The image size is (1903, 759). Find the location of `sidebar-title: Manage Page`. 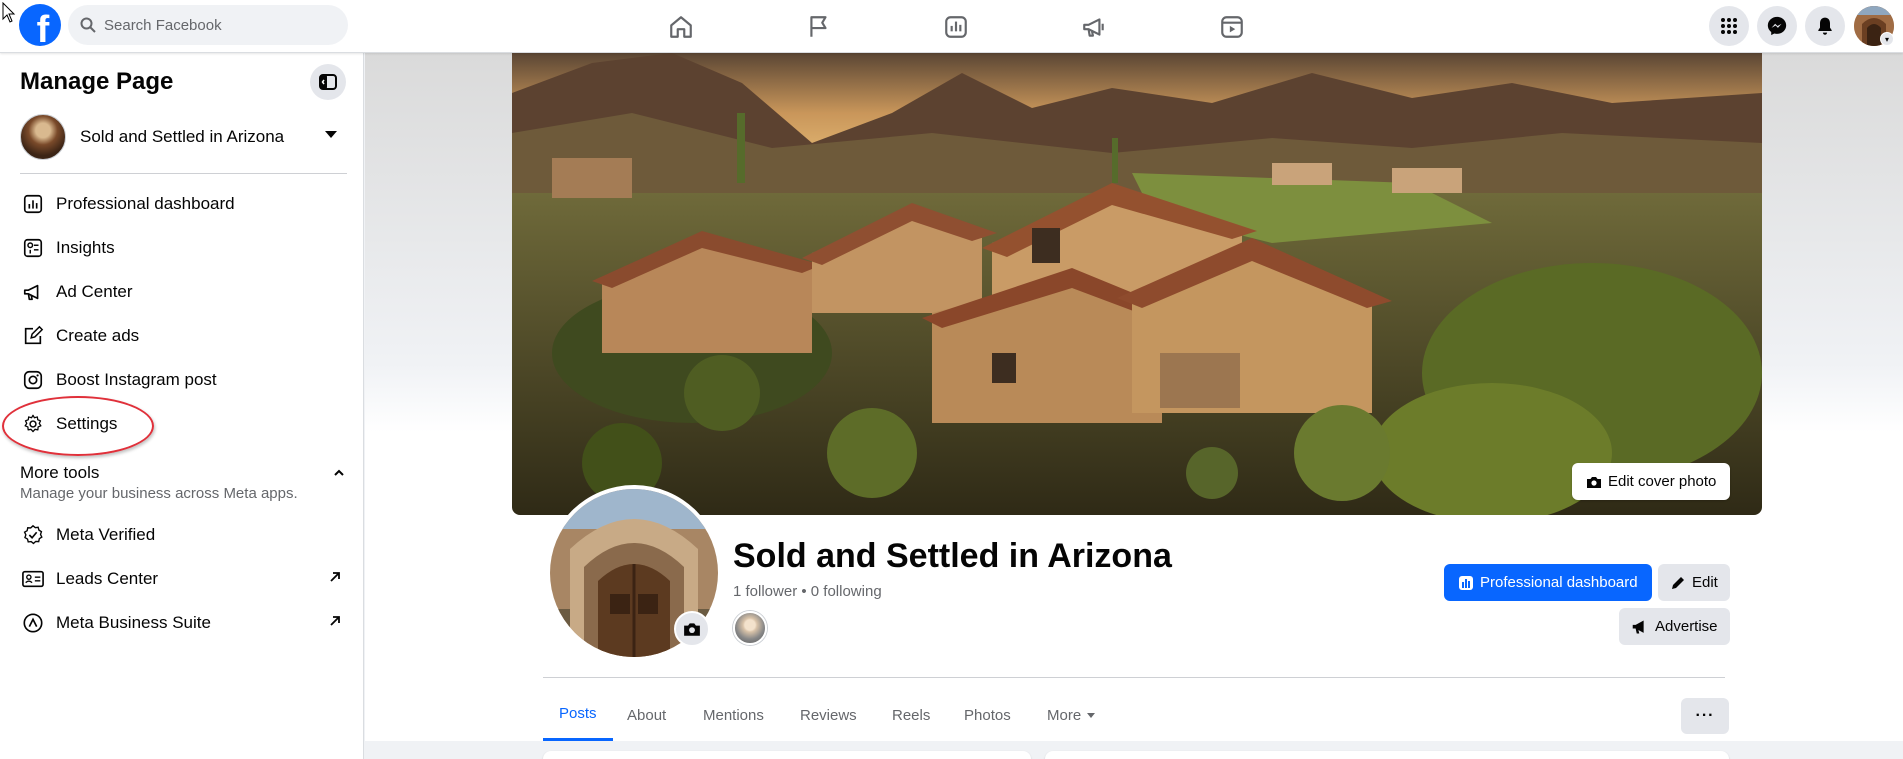

sidebar-title: Manage Page is located at coordinates (97, 81).